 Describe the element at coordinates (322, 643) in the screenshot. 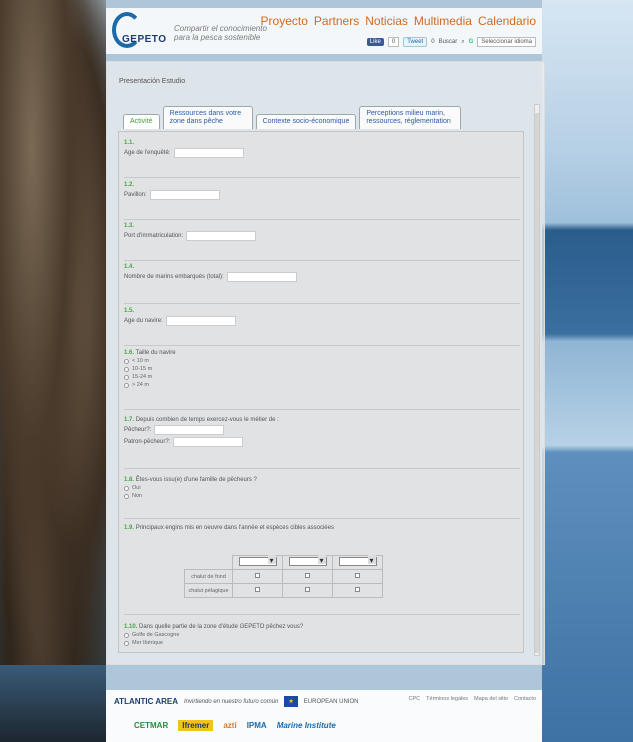

I see `radio-option: Mer Ibérique` at that location.